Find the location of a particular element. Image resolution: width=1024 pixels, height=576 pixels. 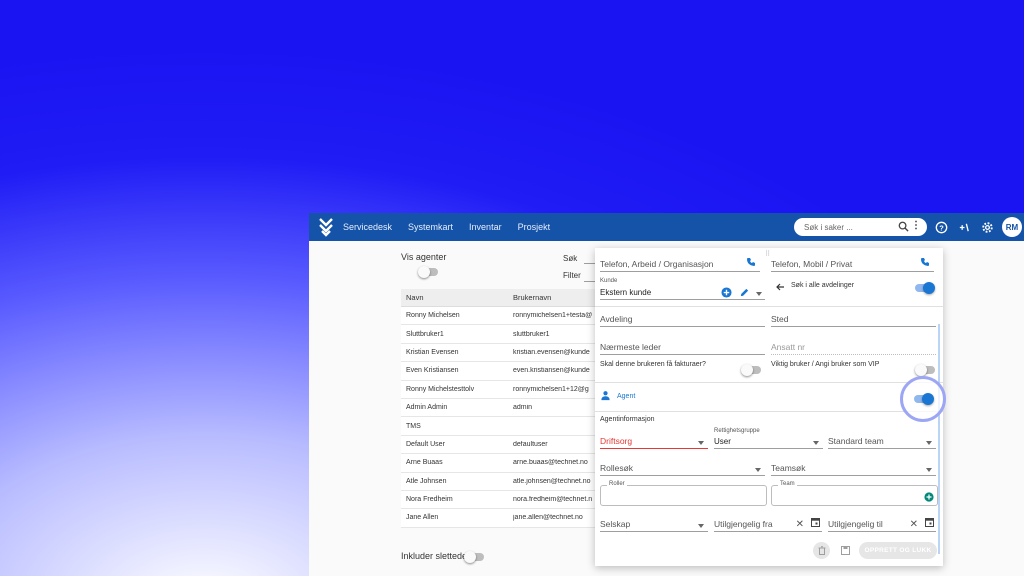

team-search-placeholder: Teamsøk is located at coordinates (788, 468).